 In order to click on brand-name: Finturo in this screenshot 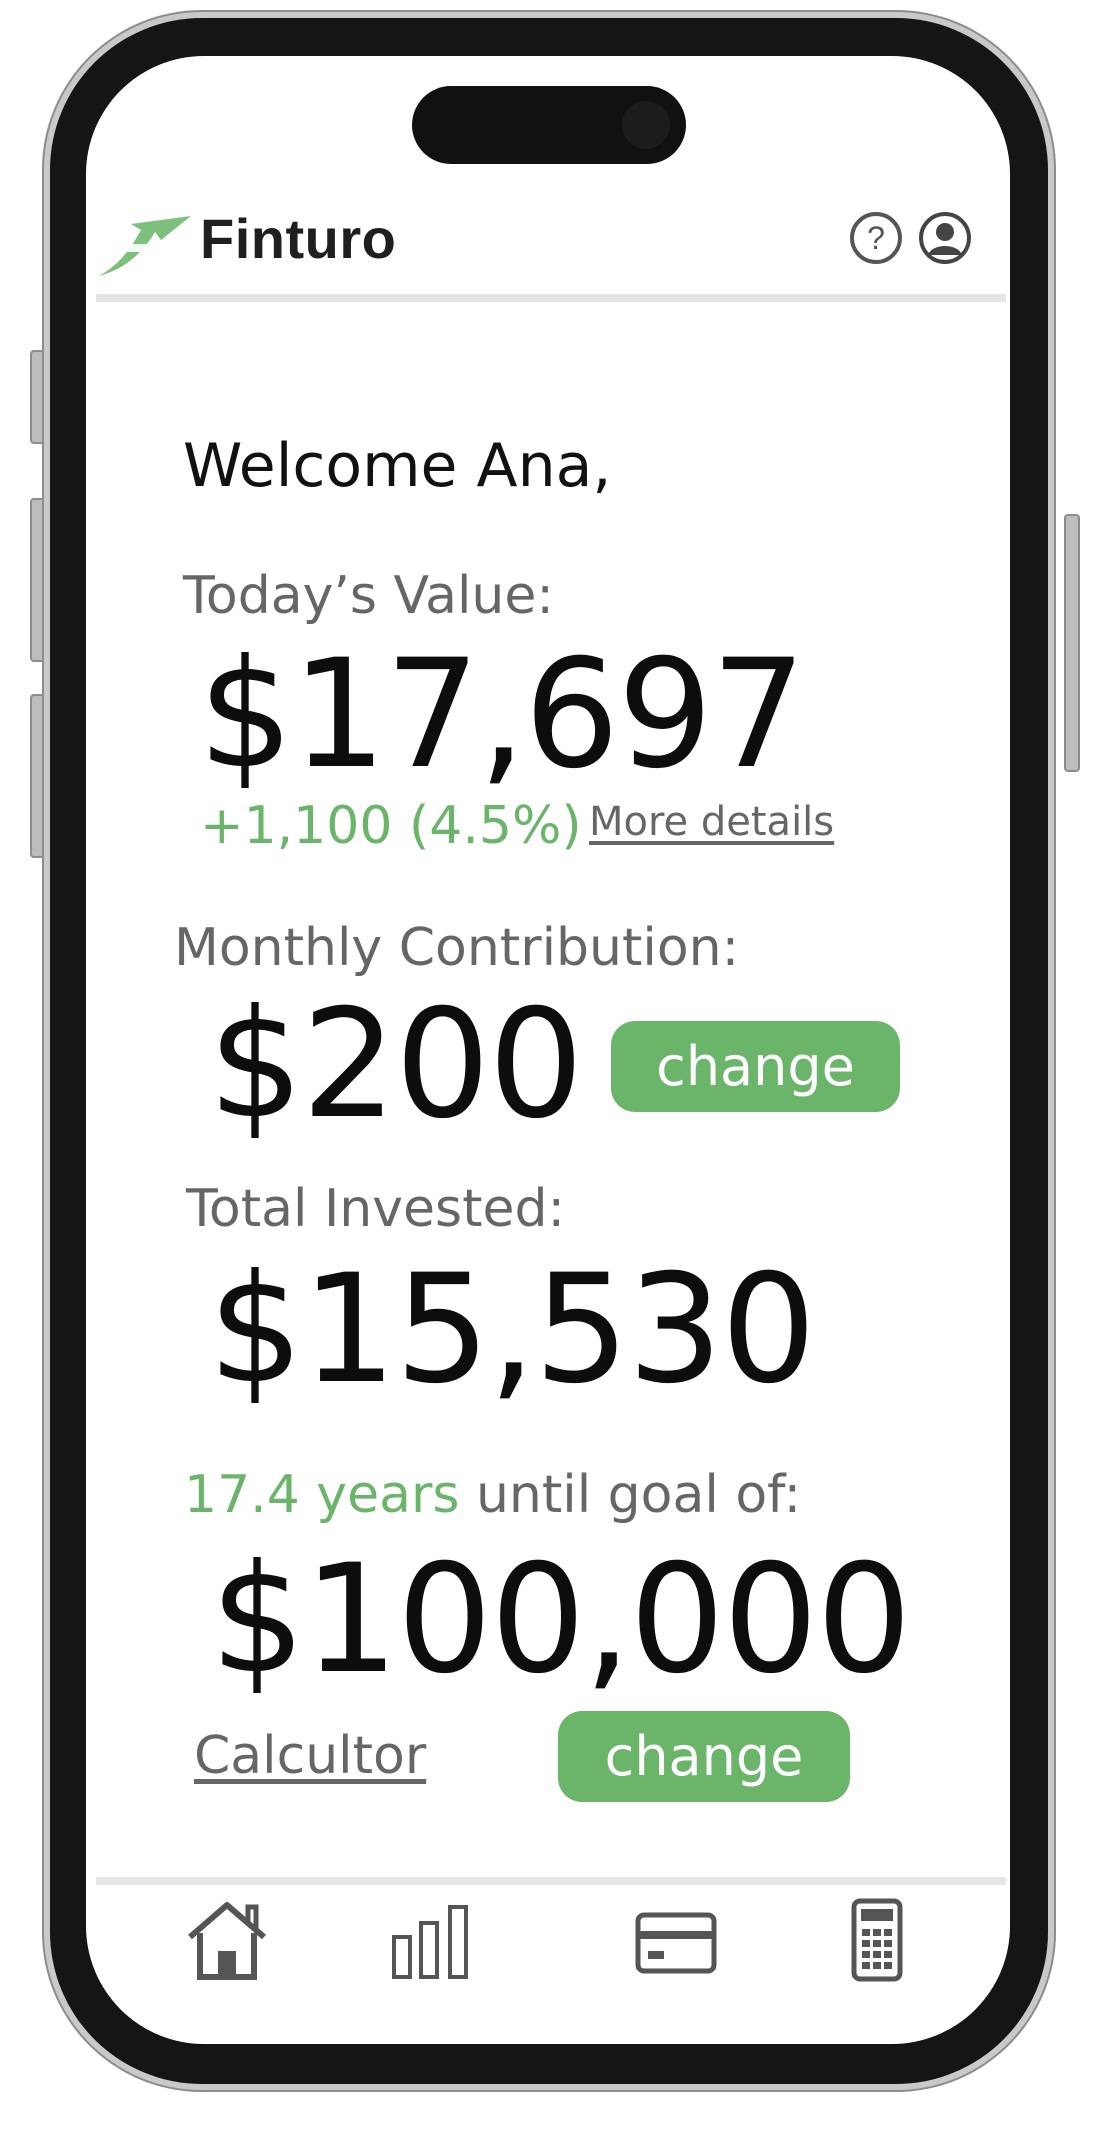, I will do `click(298, 238)`.